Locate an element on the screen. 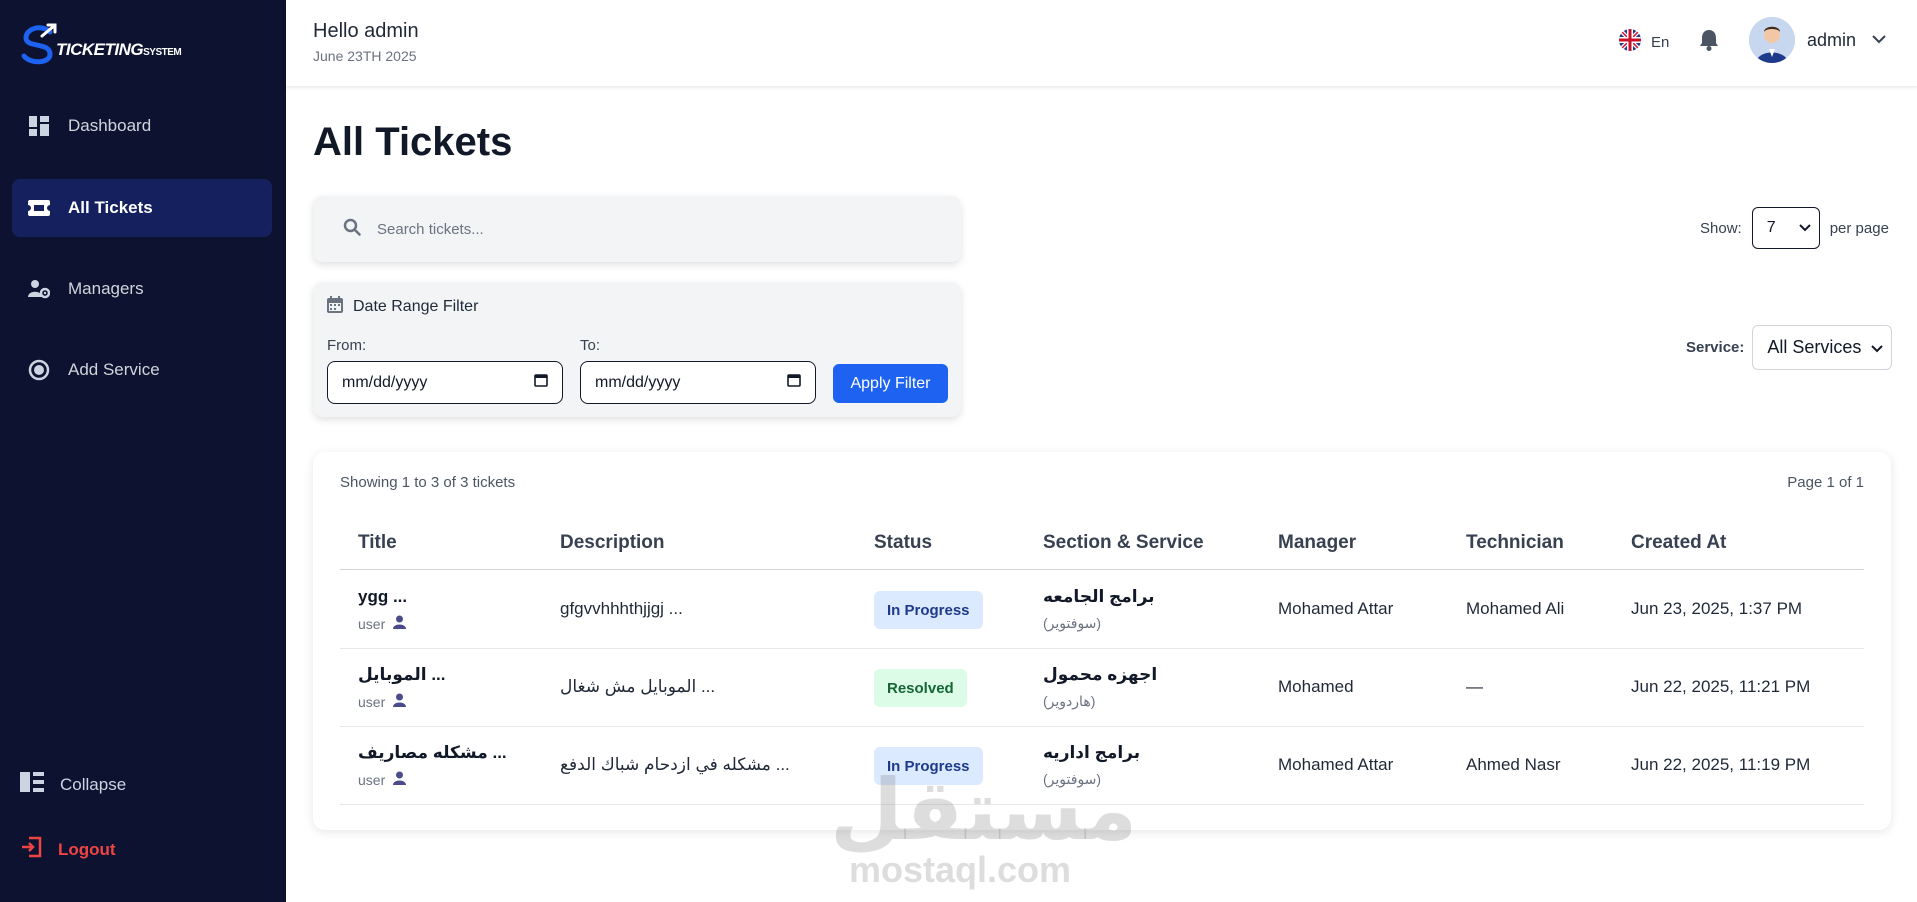 Image resolution: width=1917 pixels, height=902 pixels. page-title: All Tickets is located at coordinates (413, 142).